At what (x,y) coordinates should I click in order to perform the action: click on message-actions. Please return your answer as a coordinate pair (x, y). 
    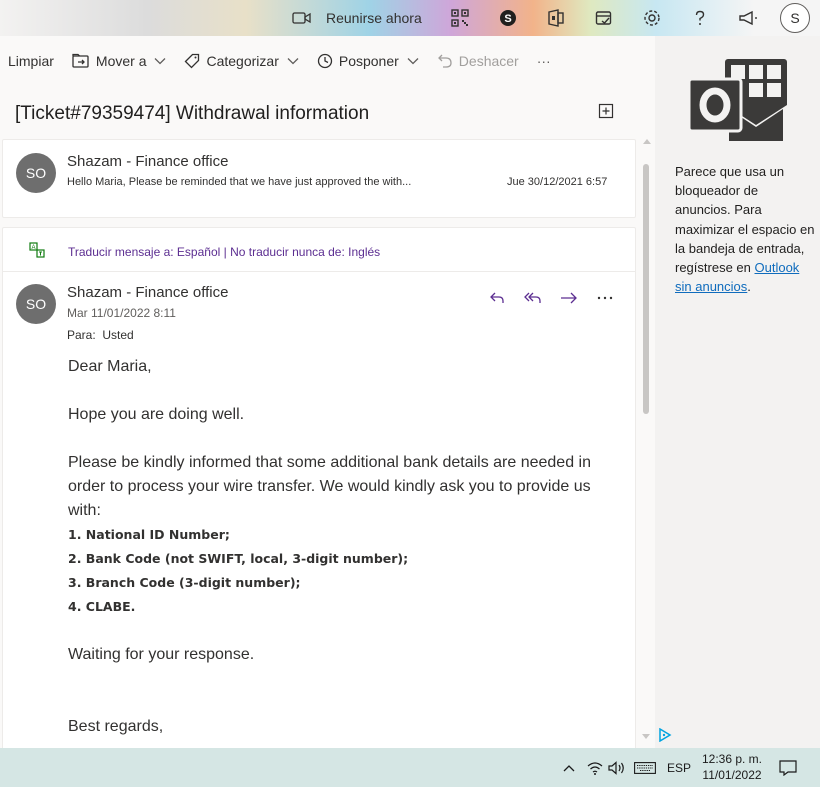
    Looking at the image, I should click on (551, 298).